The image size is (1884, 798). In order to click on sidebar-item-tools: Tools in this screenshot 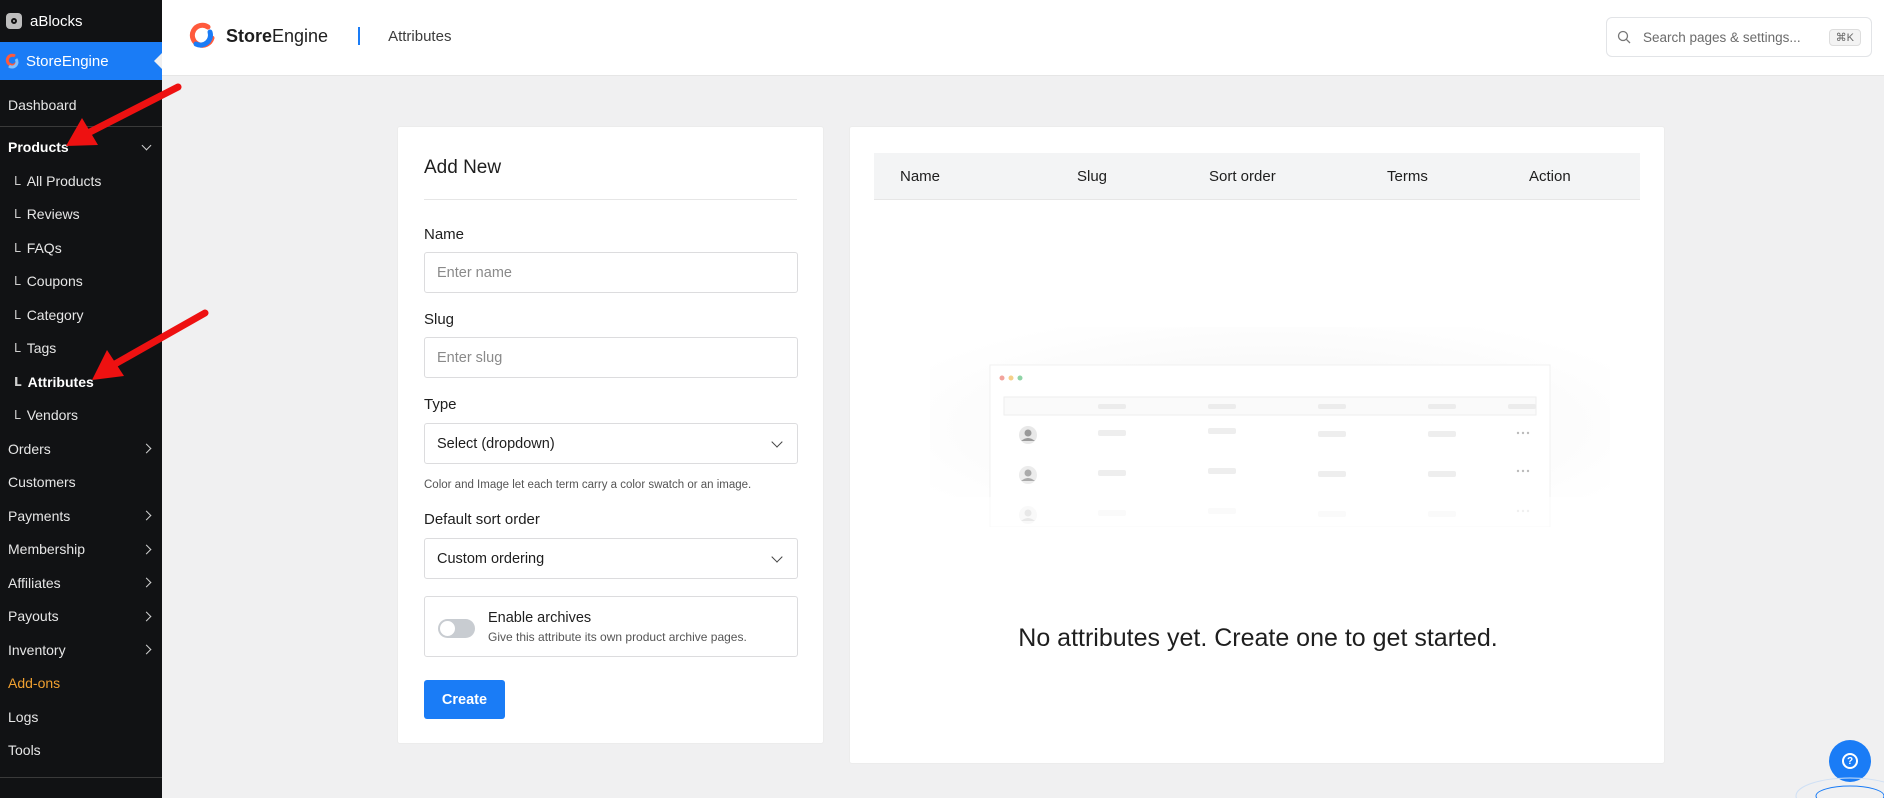, I will do `click(81, 751)`.